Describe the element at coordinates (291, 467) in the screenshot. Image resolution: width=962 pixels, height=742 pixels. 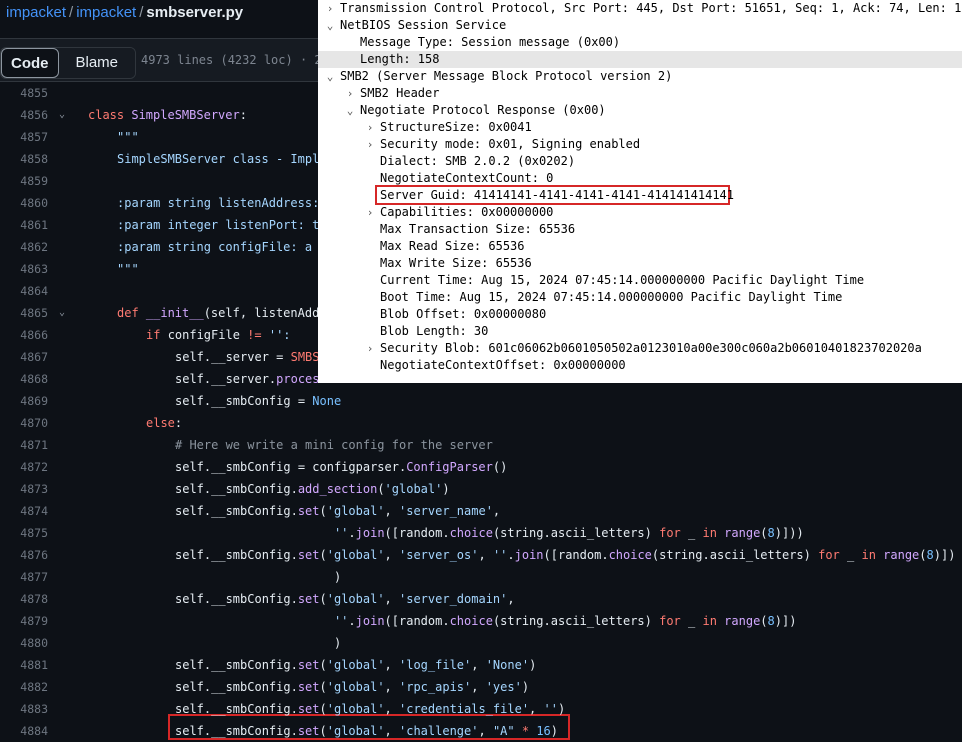
I see `code-token: self.__smbConfig = configparser.` at that location.